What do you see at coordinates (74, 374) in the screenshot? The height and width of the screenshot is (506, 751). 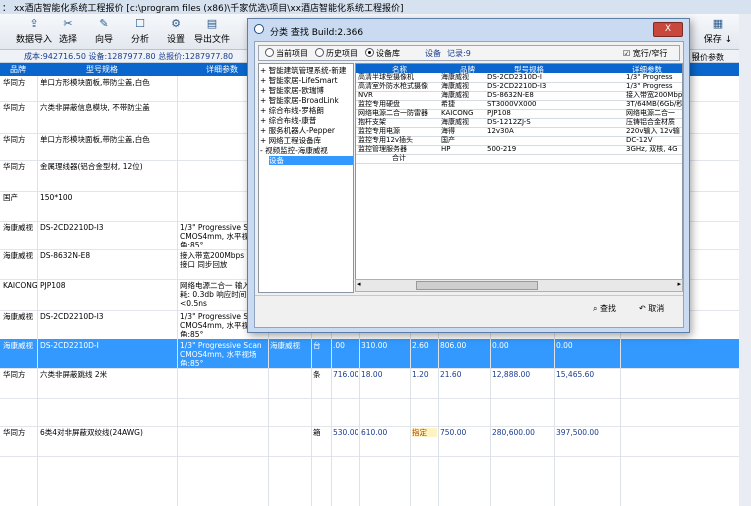 I see `cell-model: 六类非屏蔽跳线 2米` at bounding box center [74, 374].